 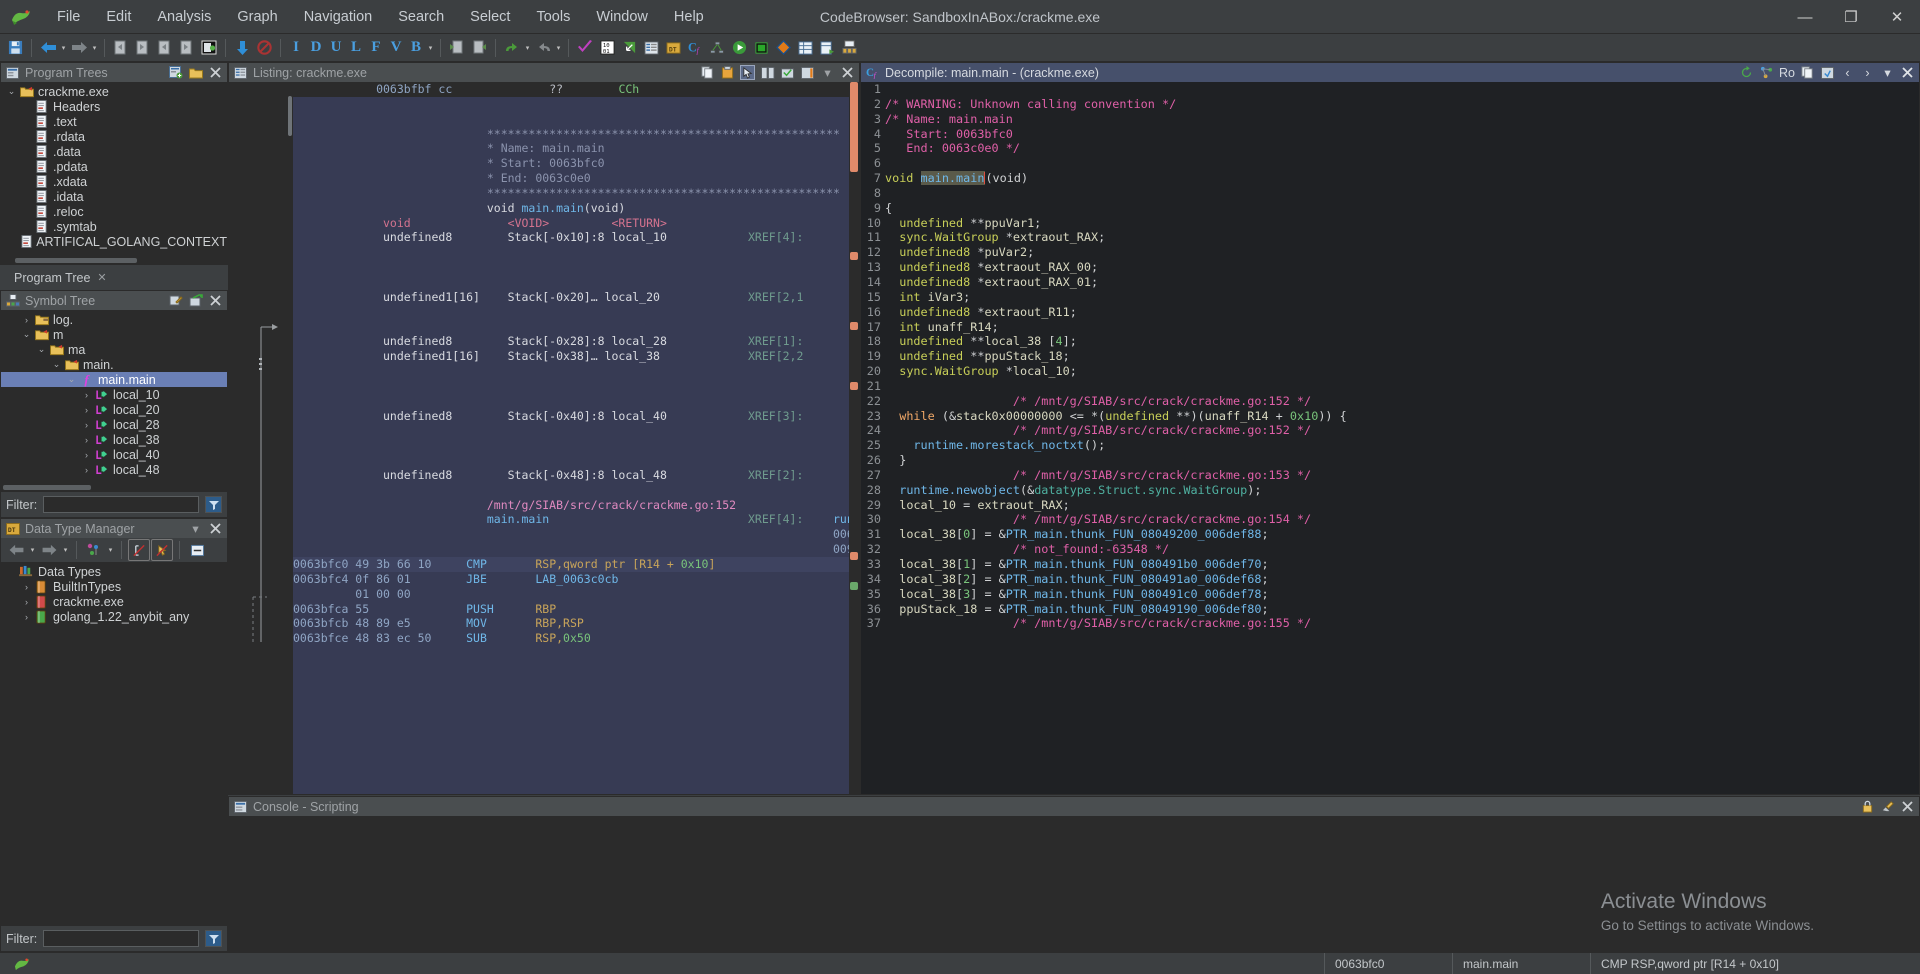 I want to click on undo-dropdown-icon: ▾, so click(x=527, y=48).